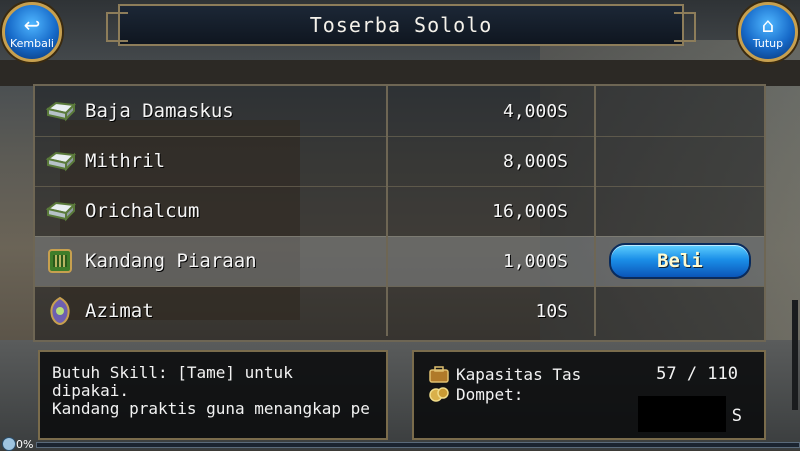 Image resolution: width=800 pixels, height=451 pixels. What do you see at coordinates (400, 73) in the screenshot?
I see `background-beam` at bounding box center [400, 73].